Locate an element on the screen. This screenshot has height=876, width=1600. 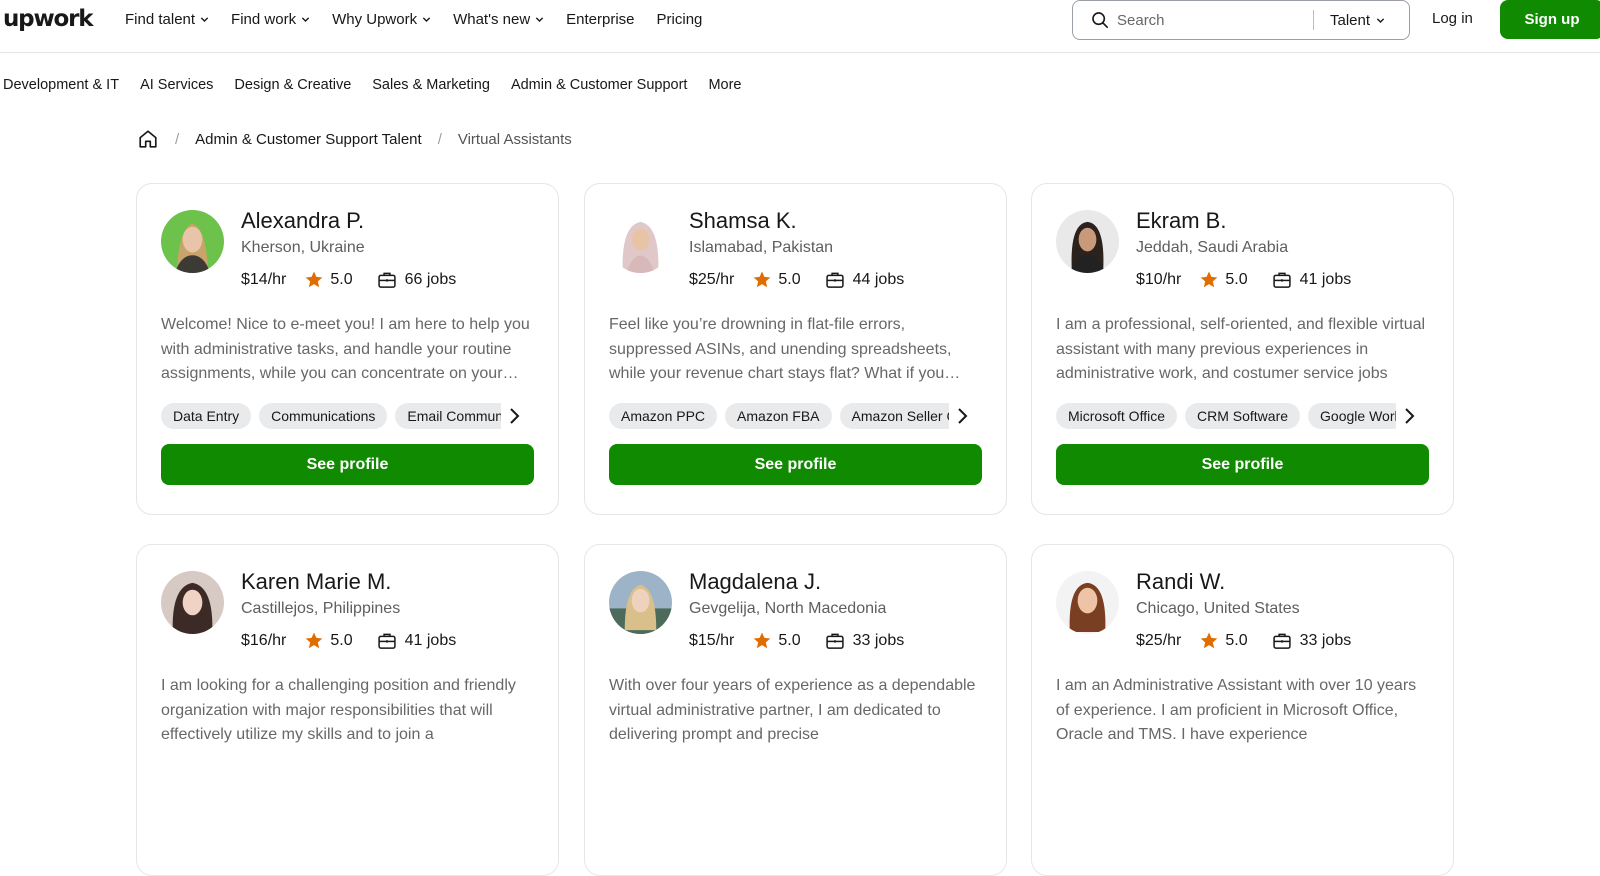
upwork-logo: upwork is located at coordinates (48, 19).